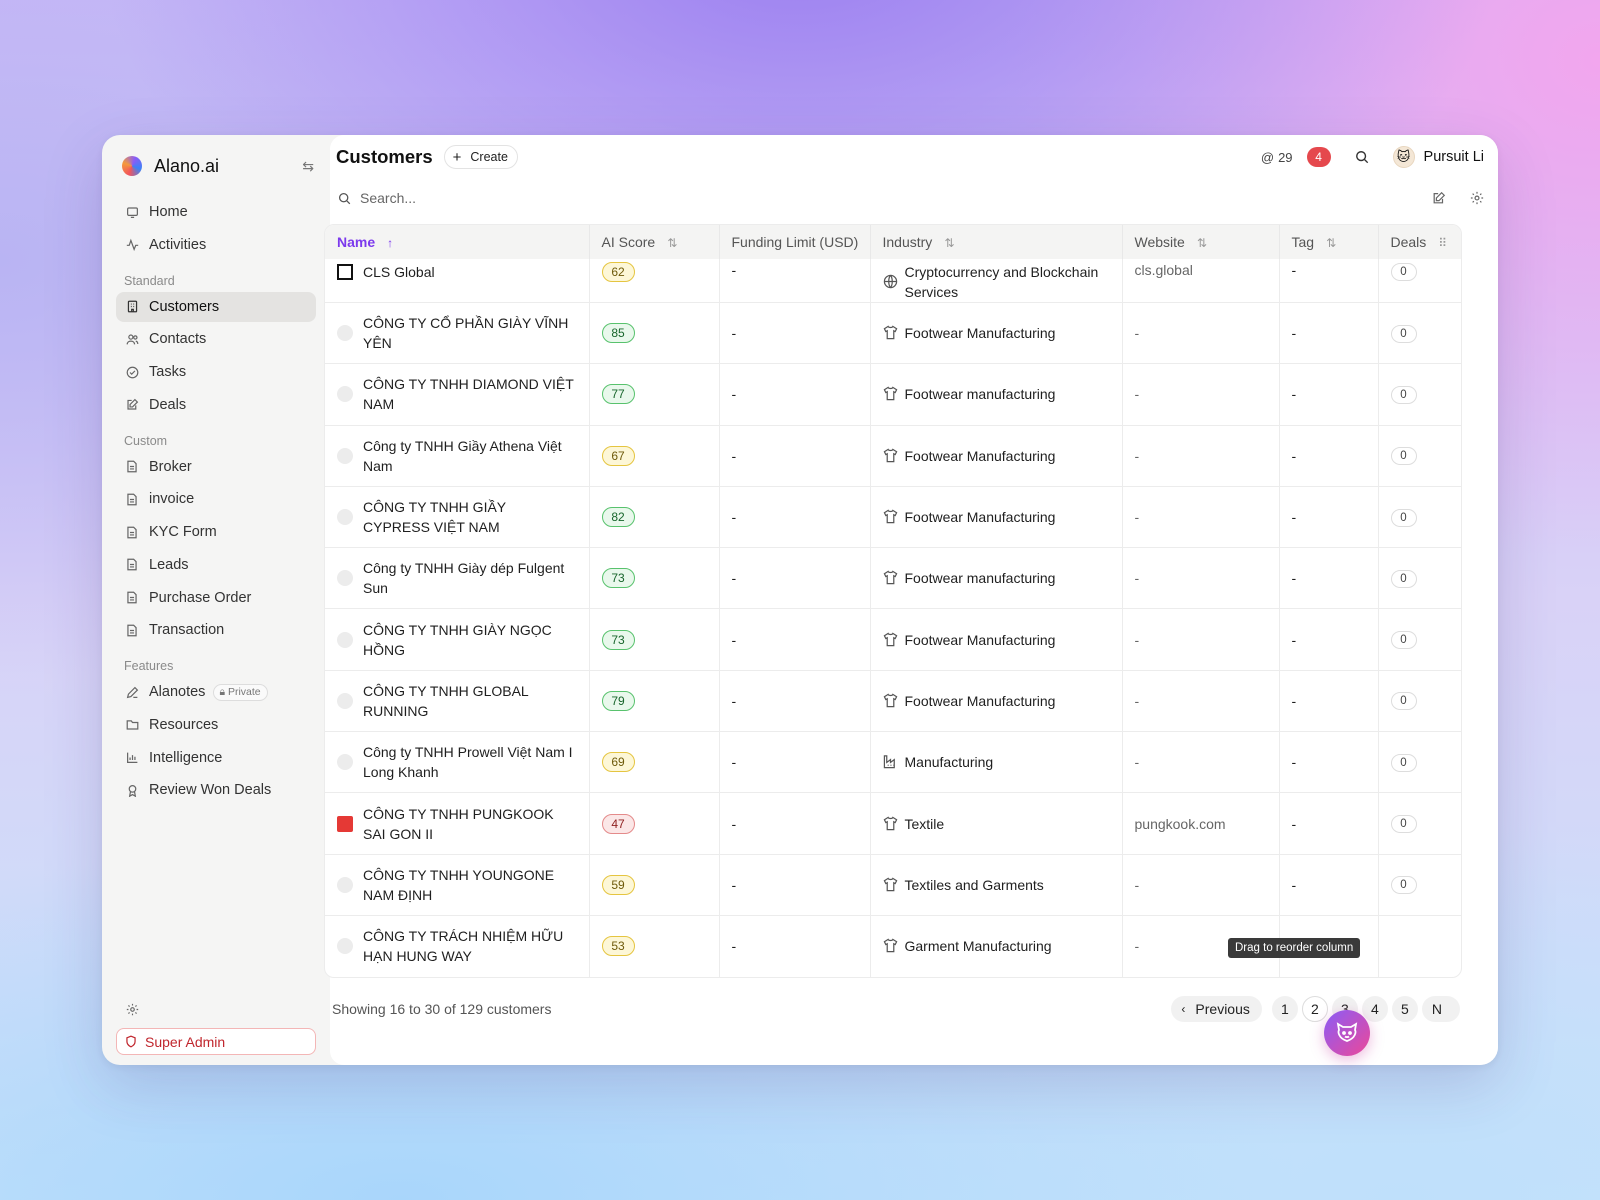 This screenshot has height=1200, width=1600. I want to click on showing-count: Showing 16 to 30 of 129 customers, so click(442, 1009).